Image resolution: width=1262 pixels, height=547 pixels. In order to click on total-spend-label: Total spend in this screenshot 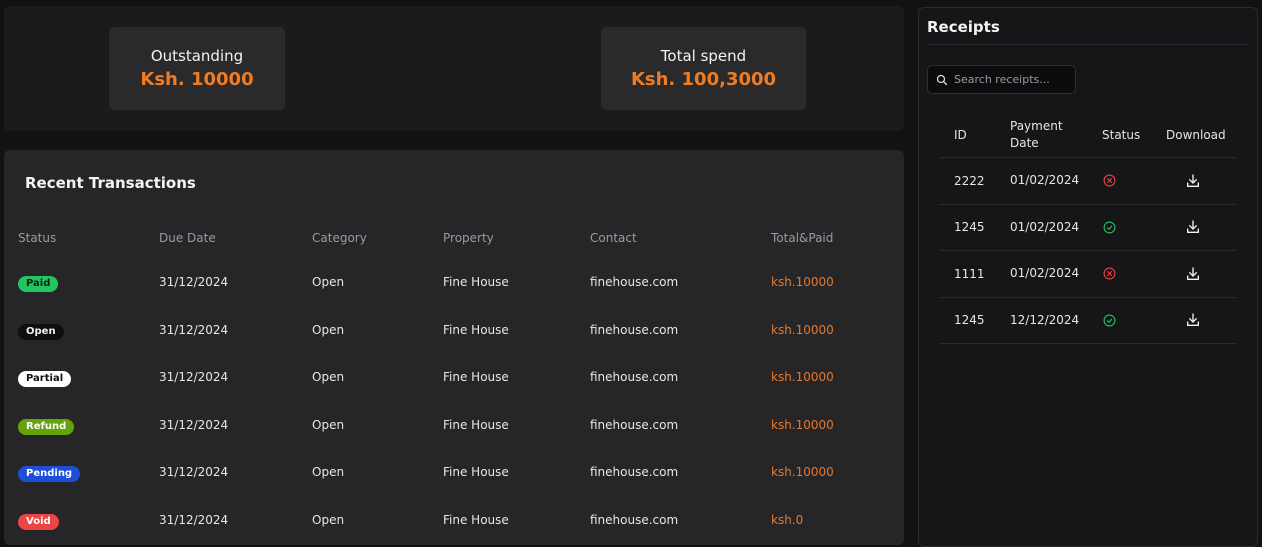, I will do `click(703, 56)`.